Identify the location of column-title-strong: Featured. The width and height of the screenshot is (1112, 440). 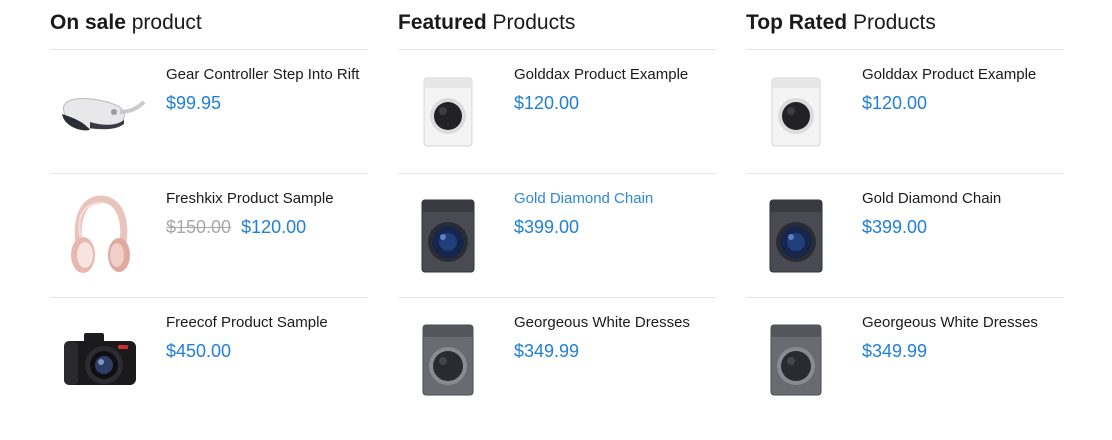
(442, 22).